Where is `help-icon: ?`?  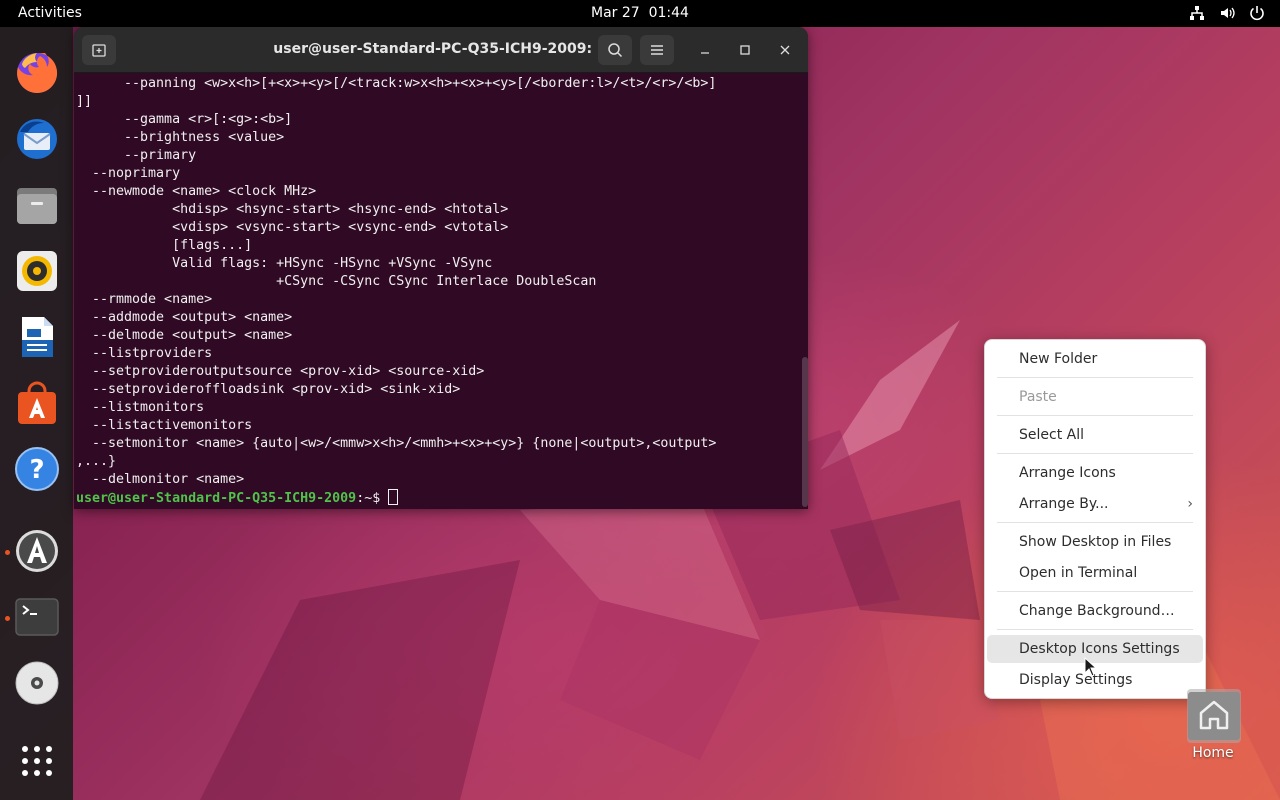
help-icon: ? is located at coordinates (37, 469).